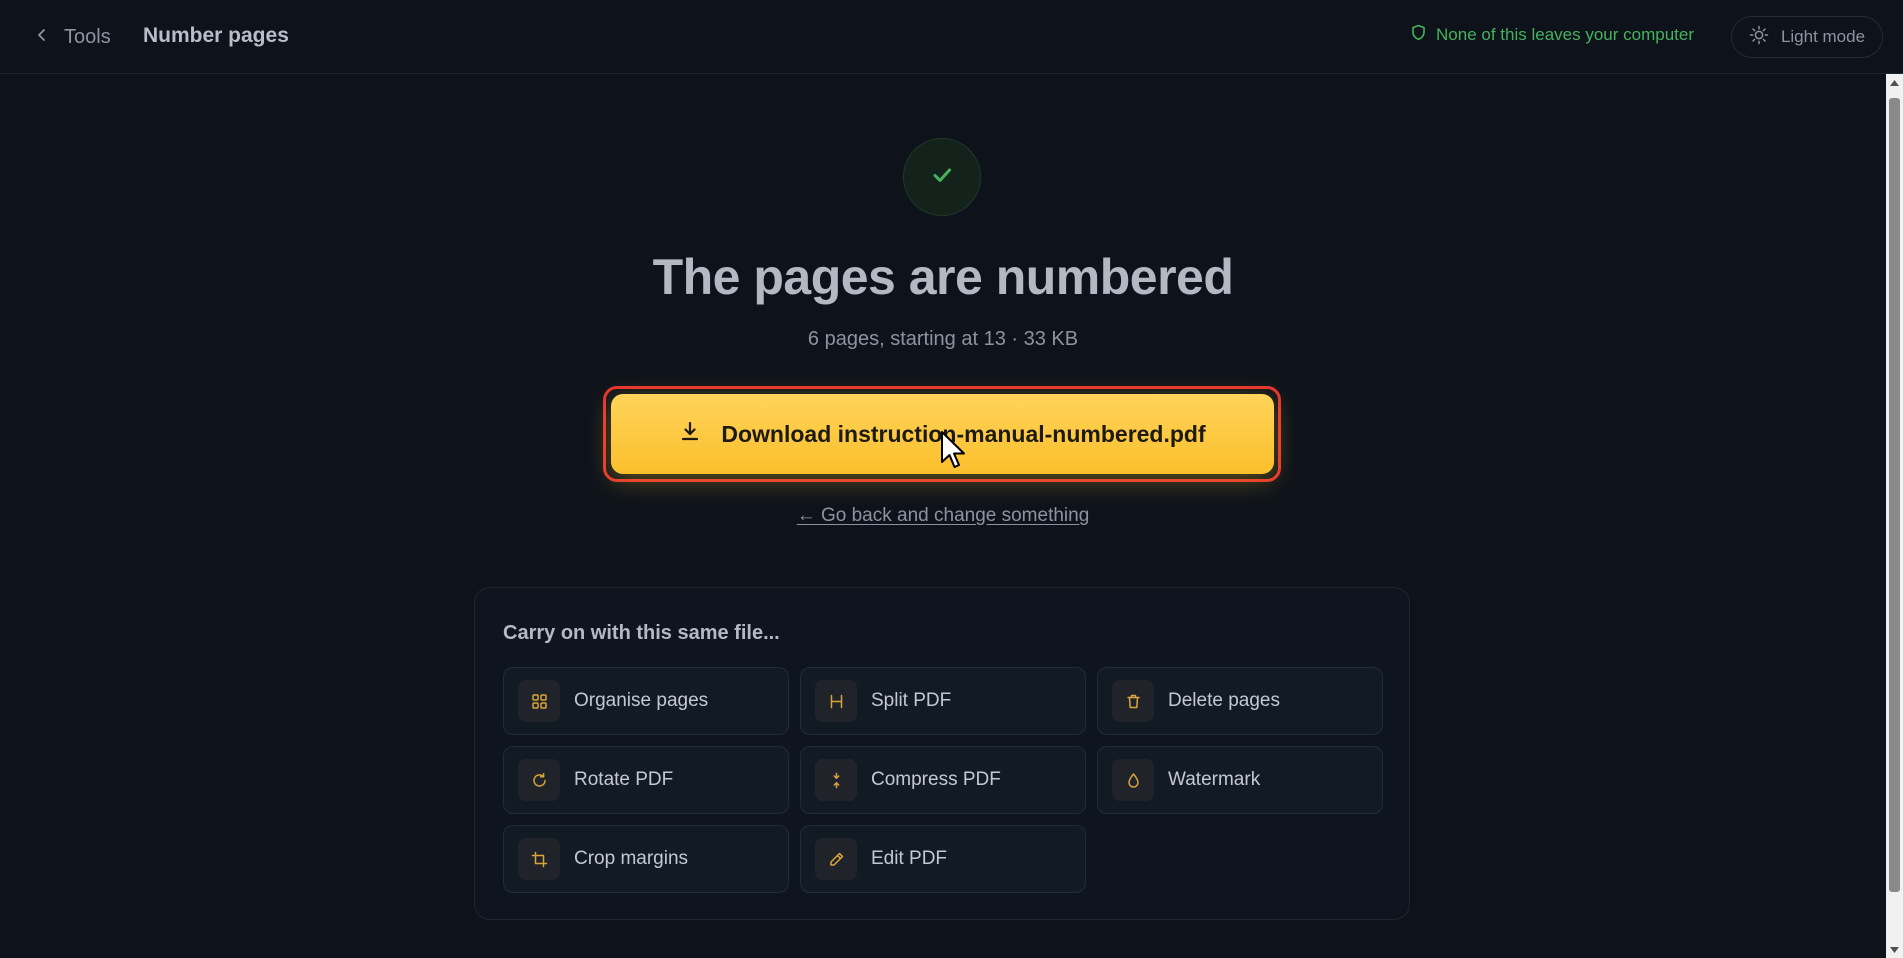 The image size is (1903, 958). I want to click on theme-toggle-label: Light mode, so click(1823, 36).